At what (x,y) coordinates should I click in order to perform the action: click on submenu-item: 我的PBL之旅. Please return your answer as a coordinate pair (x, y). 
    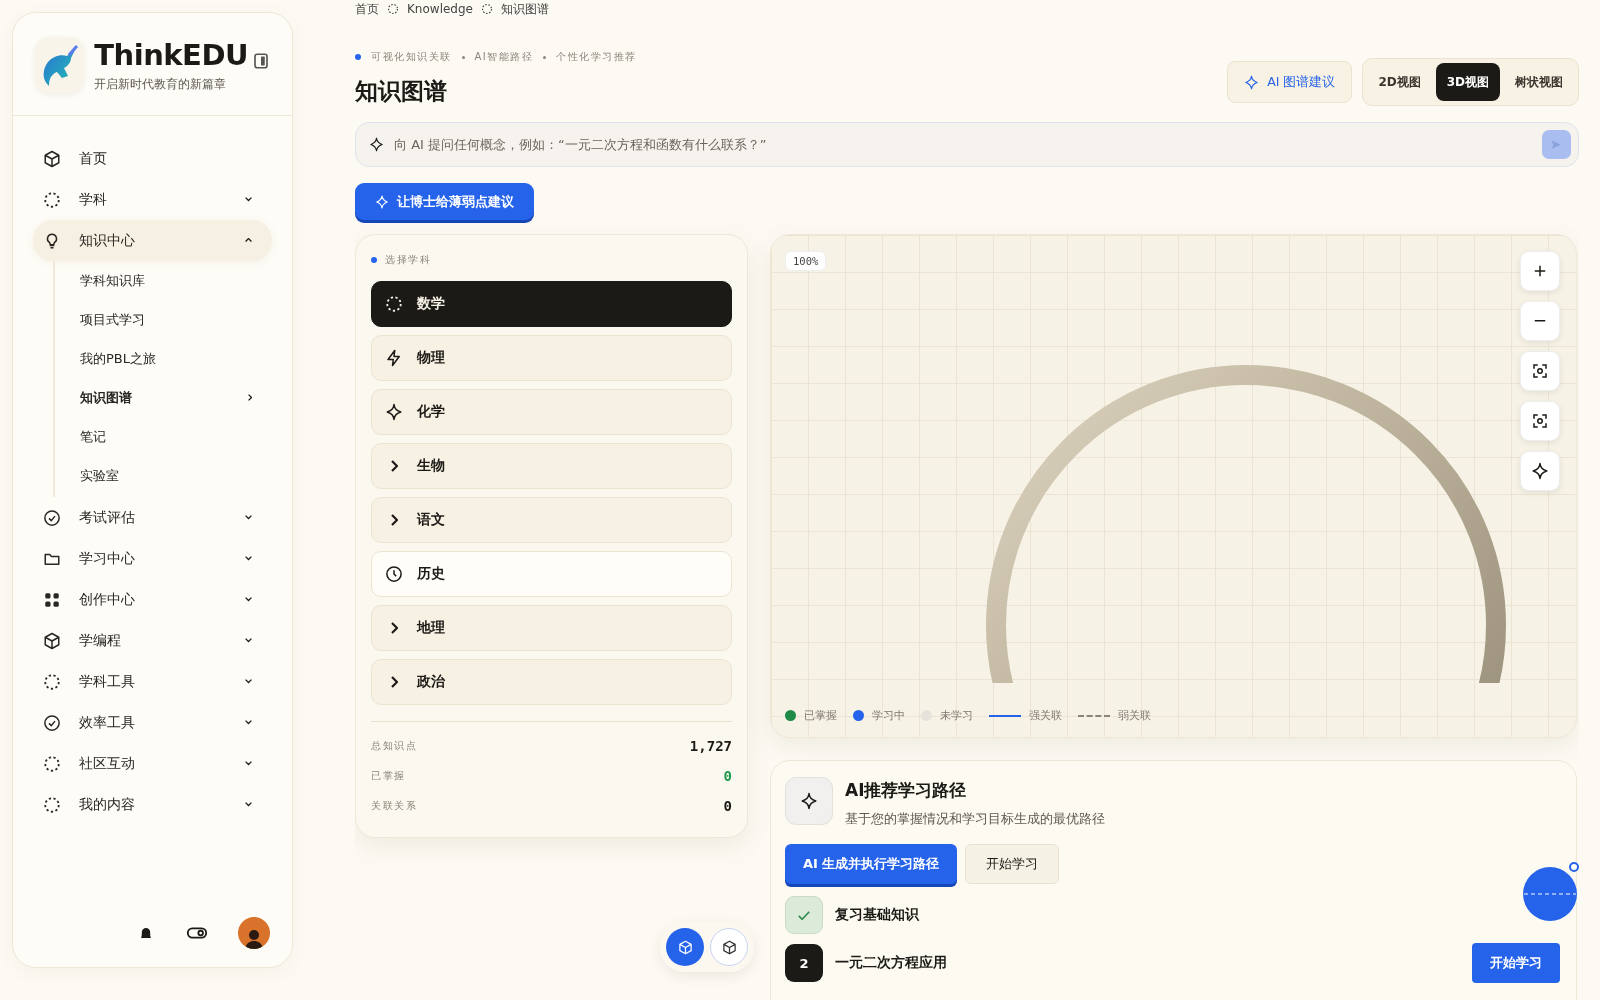
    Looking at the image, I should click on (163, 358).